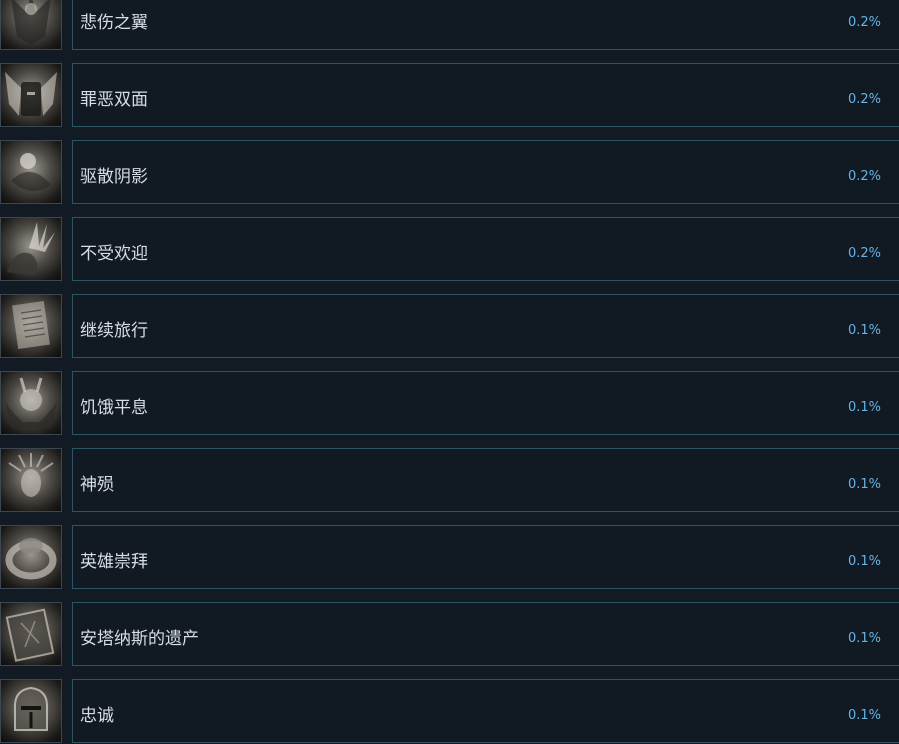 The image size is (899, 744). Describe the element at coordinates (31, 25) in the screenshot. I see `winged-statue-icon` at that location.